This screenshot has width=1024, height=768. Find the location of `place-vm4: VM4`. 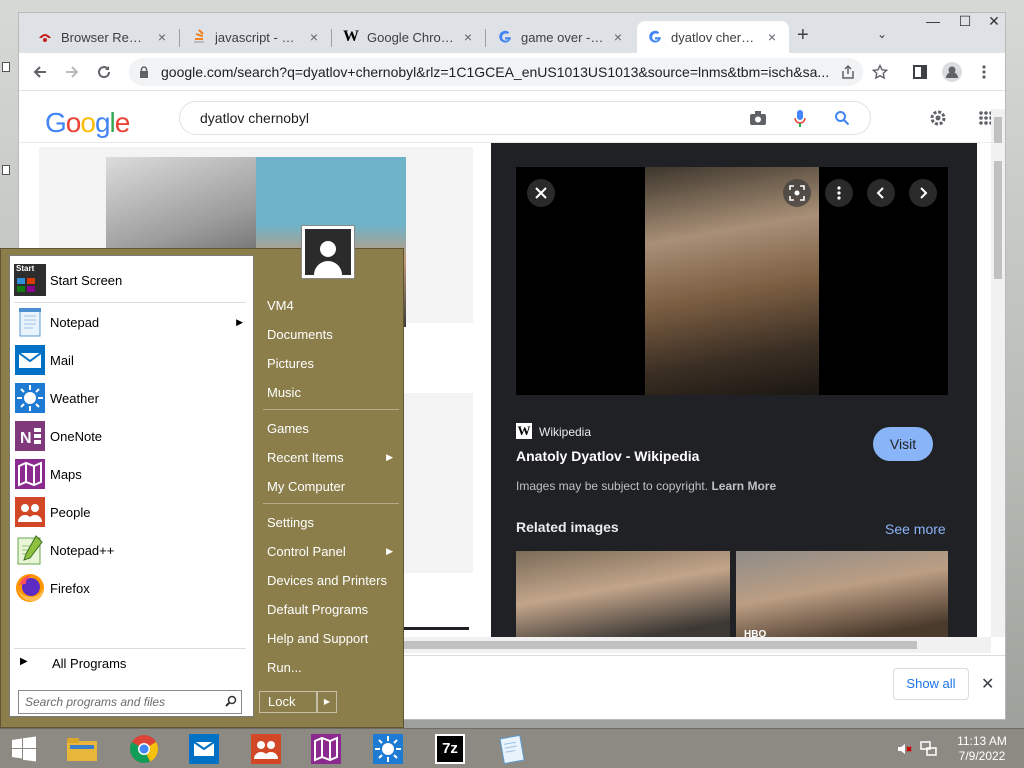

place-vm4: VM4 is located at coordinates (331, 305).